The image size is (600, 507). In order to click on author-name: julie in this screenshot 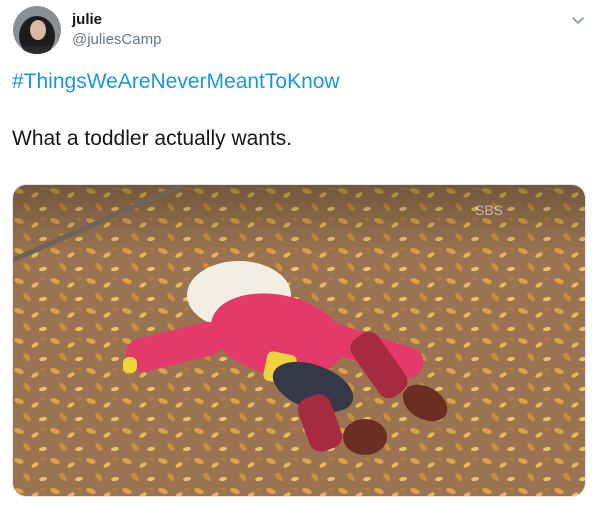, I will do `click(87, 19)`.